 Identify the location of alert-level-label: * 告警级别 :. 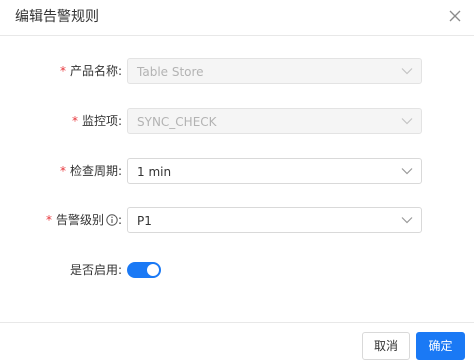
(84, 221).